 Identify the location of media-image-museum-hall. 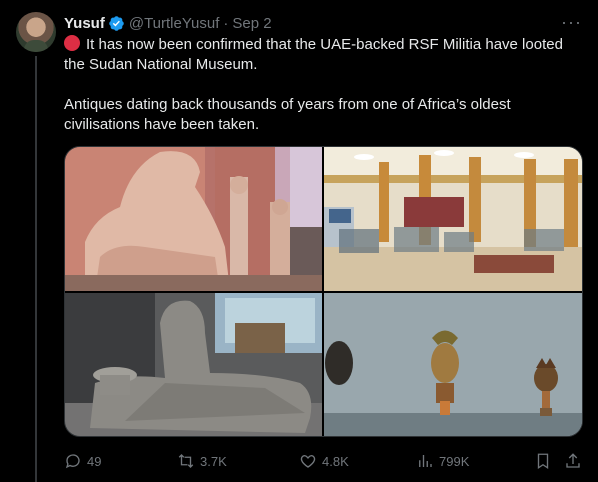
(453, 219).